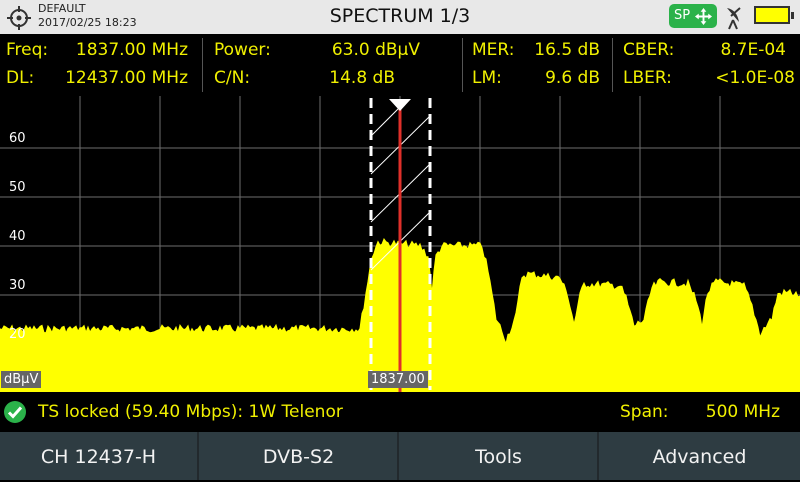  I want to click on y-tick-label: 40, so click(17, 236).